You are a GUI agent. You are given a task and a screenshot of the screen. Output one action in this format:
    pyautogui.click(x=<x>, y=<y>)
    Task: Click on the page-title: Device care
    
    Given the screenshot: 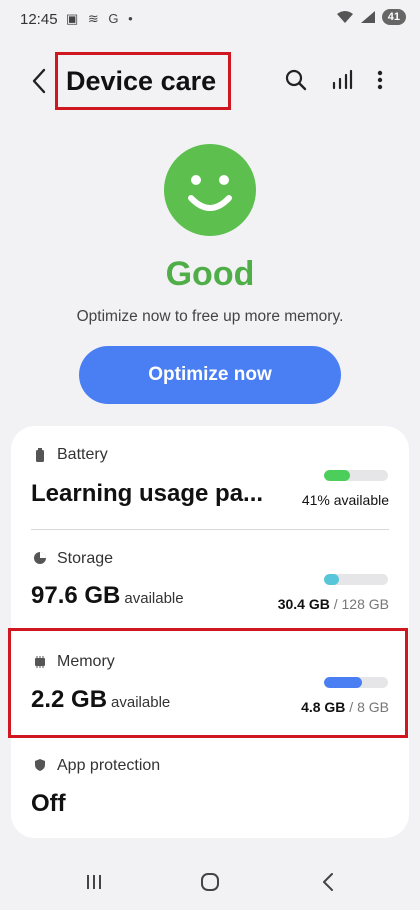 What is the action you would take?
    pyautogui.click(x=141, y=81)
    